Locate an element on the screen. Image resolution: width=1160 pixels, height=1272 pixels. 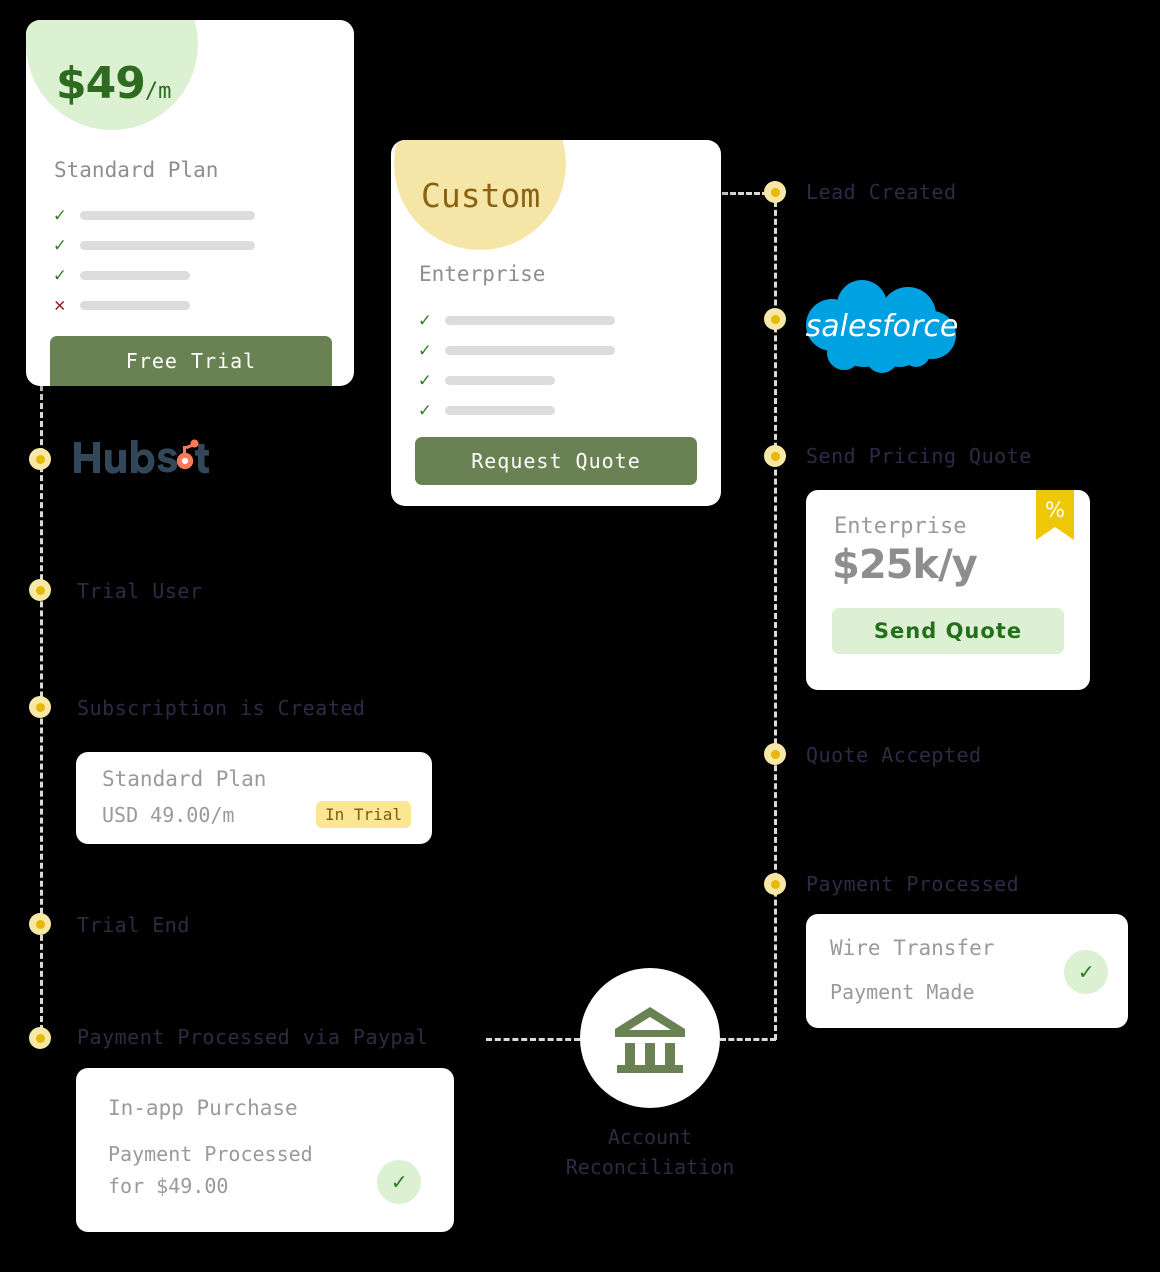
status-badge-in-trial: In Trial is located at coordinates (364, 814).